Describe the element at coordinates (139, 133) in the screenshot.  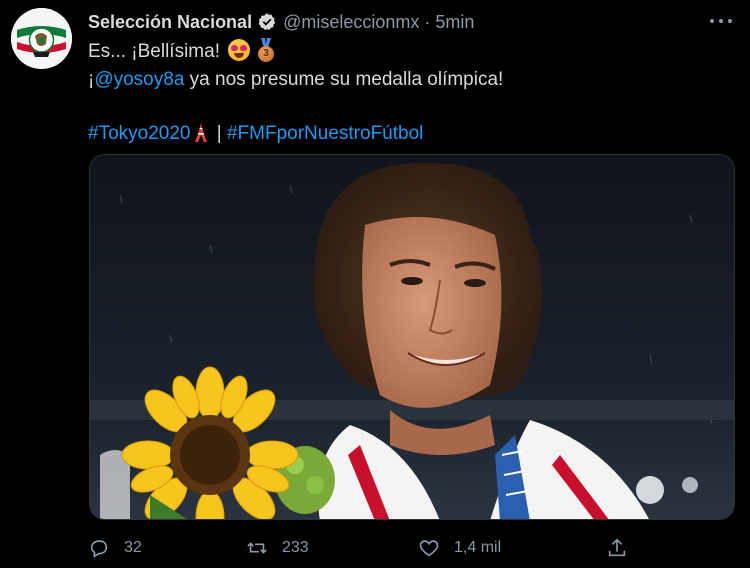
I see `hashtag-tokyo2020: #Tokyo2020` at that location.